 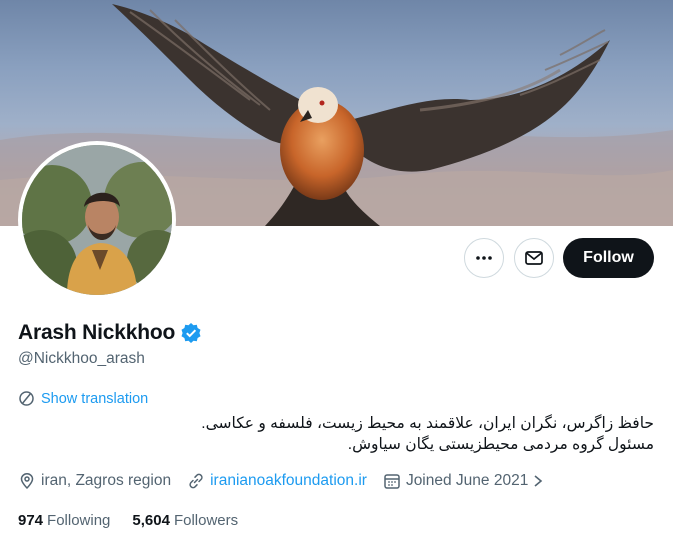 I want to click on chevron-right-icon, so click(x=538, y=481).